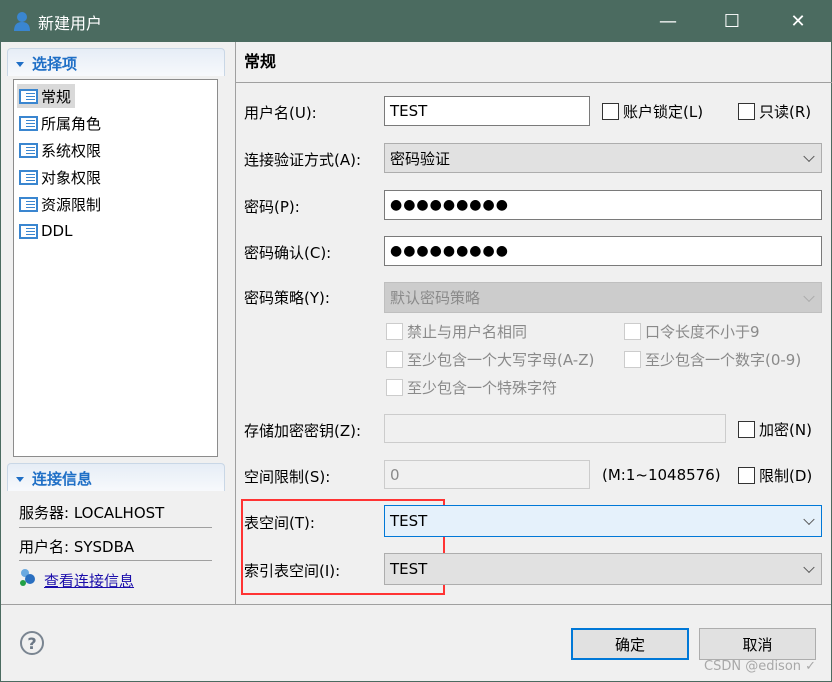 This screenshot has width=832, height=682. Describe the element at coordinates (785, 430) in the screenshot. I see `checkbox-label: 加密(N)` at that location.